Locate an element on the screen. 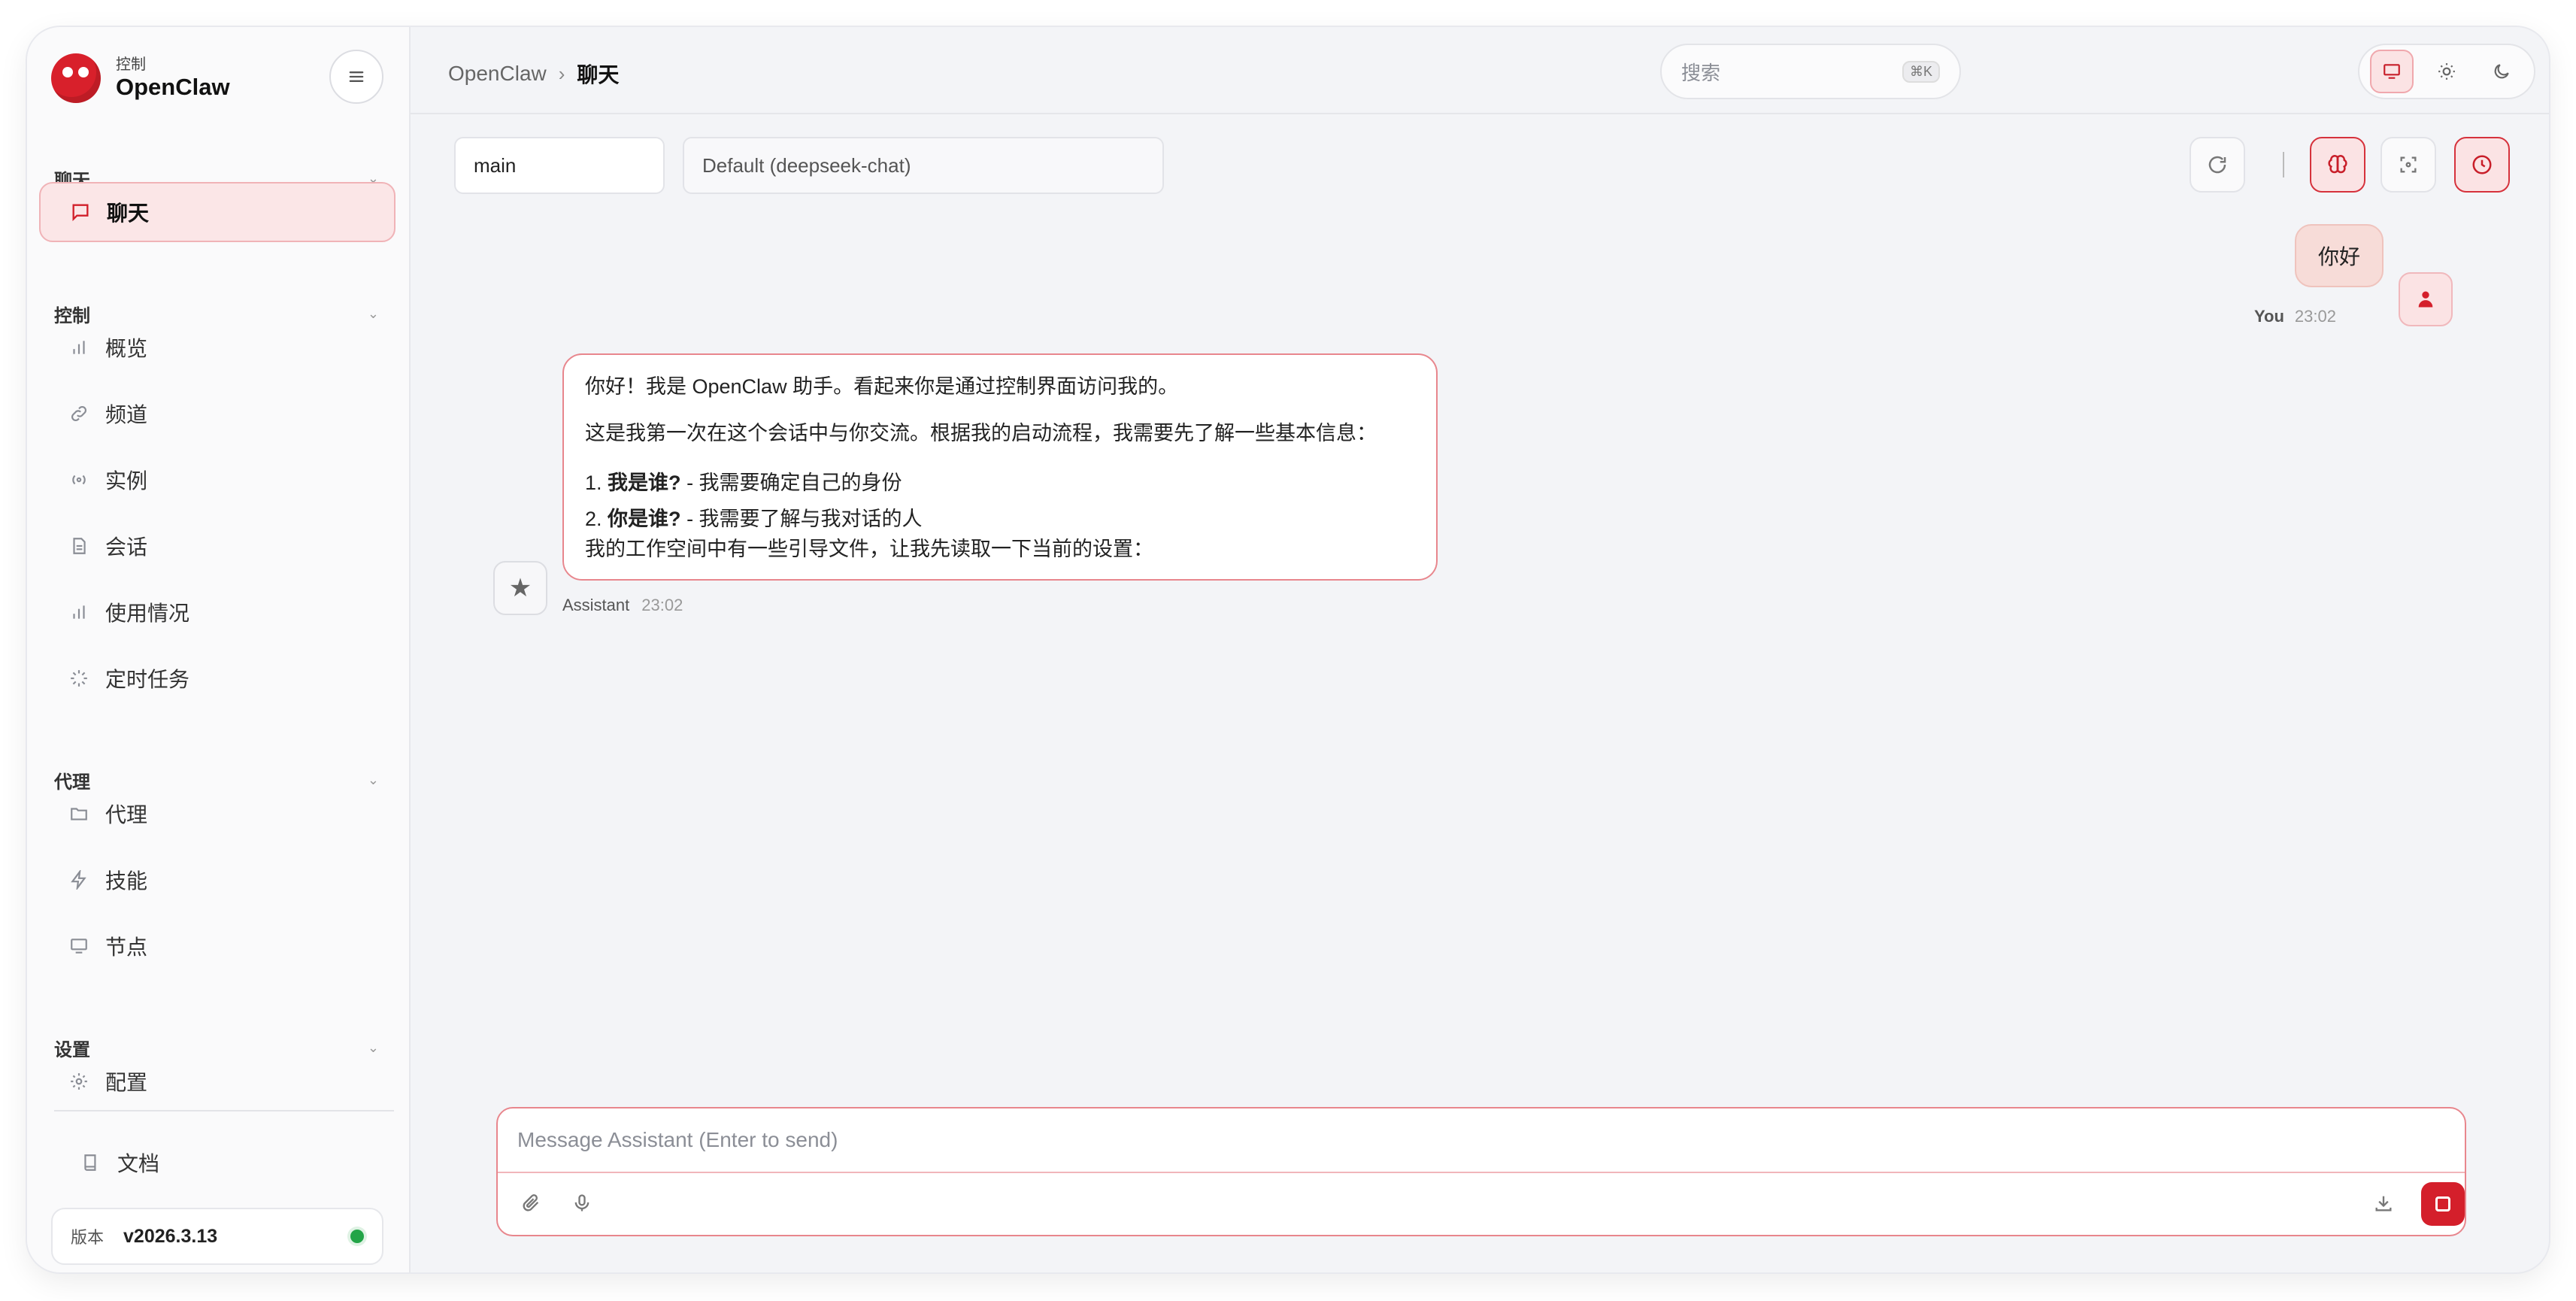 Image resolution: width=2576 pixels, height=1301 pixels. breadcrumb-current: 聊天 is located at coordinates (598, 74).